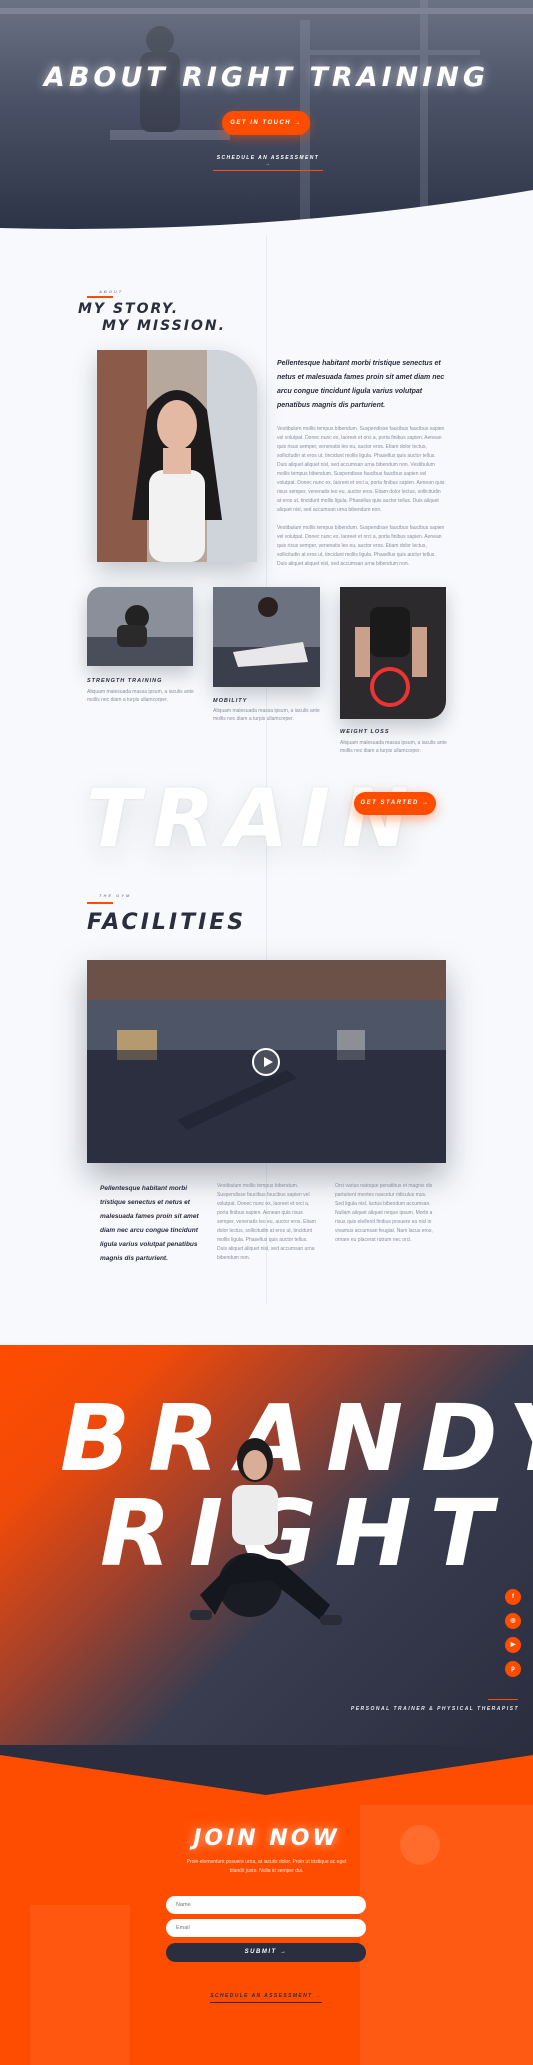 This screenshot has width=533, height=2065. Describe the element at coordinates (115, 895) in the screenshot. I see `facilities-eyebrow: THE GYM` at that location.